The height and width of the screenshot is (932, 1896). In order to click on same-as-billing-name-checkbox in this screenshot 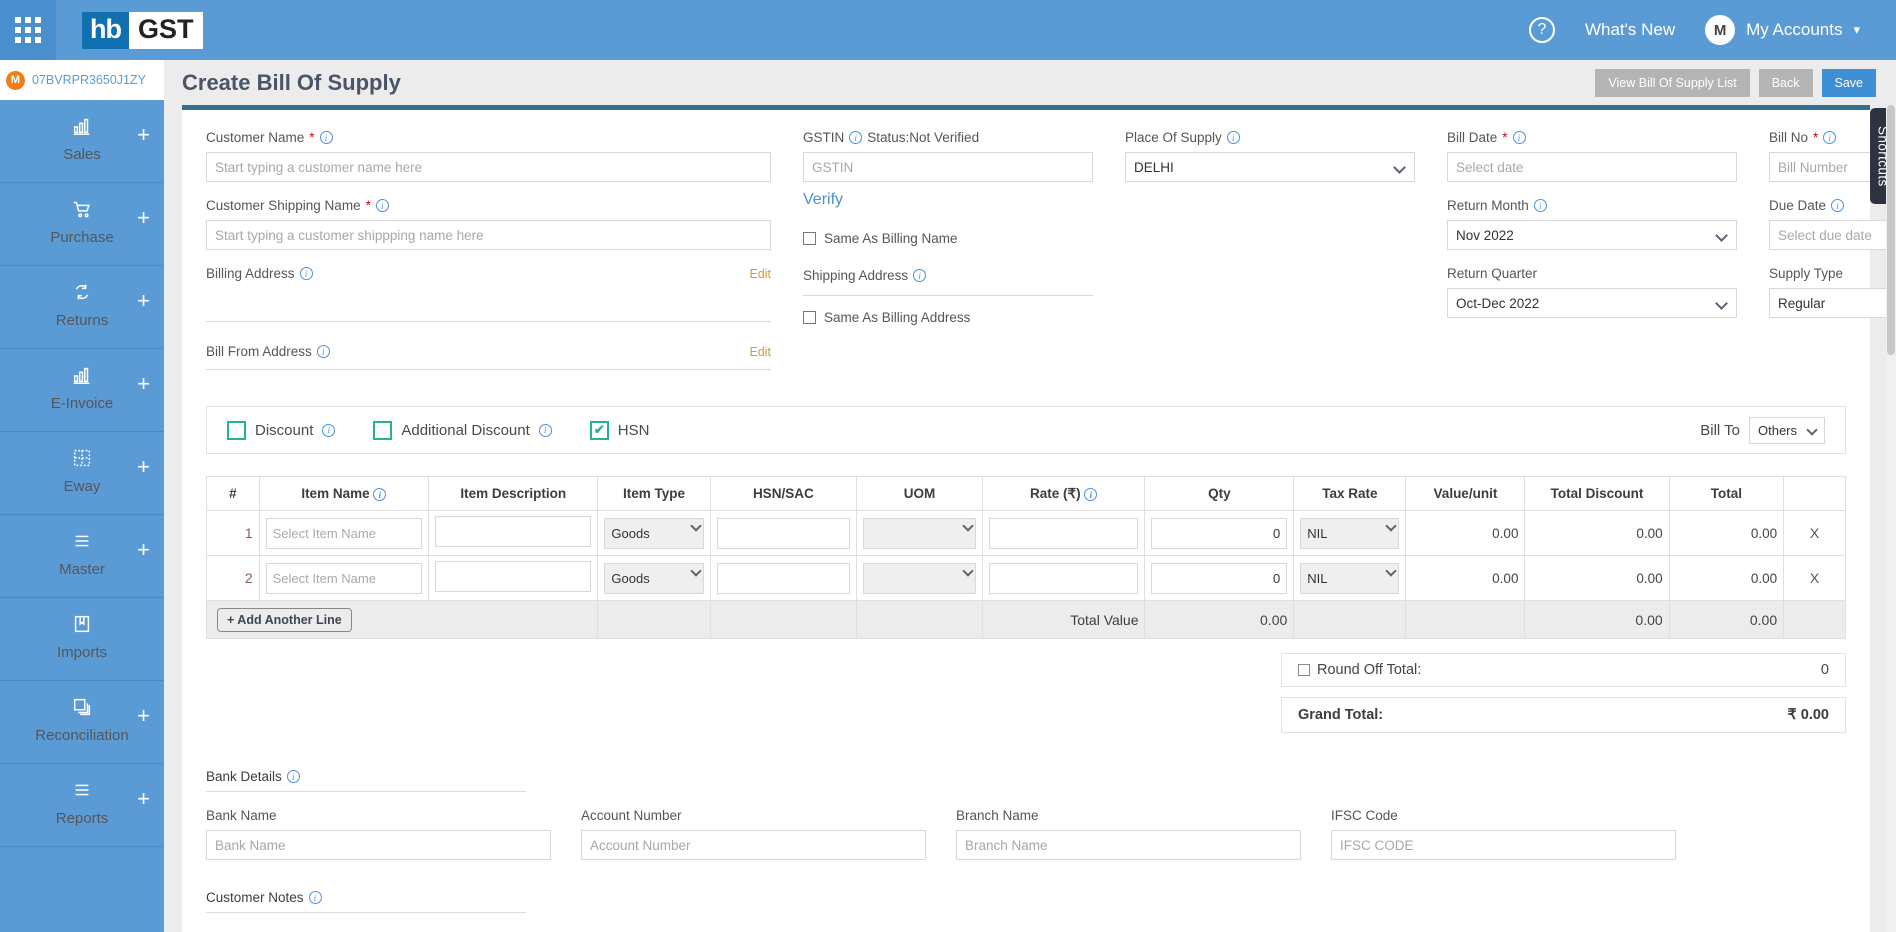, I will do `click(809, 238)`.